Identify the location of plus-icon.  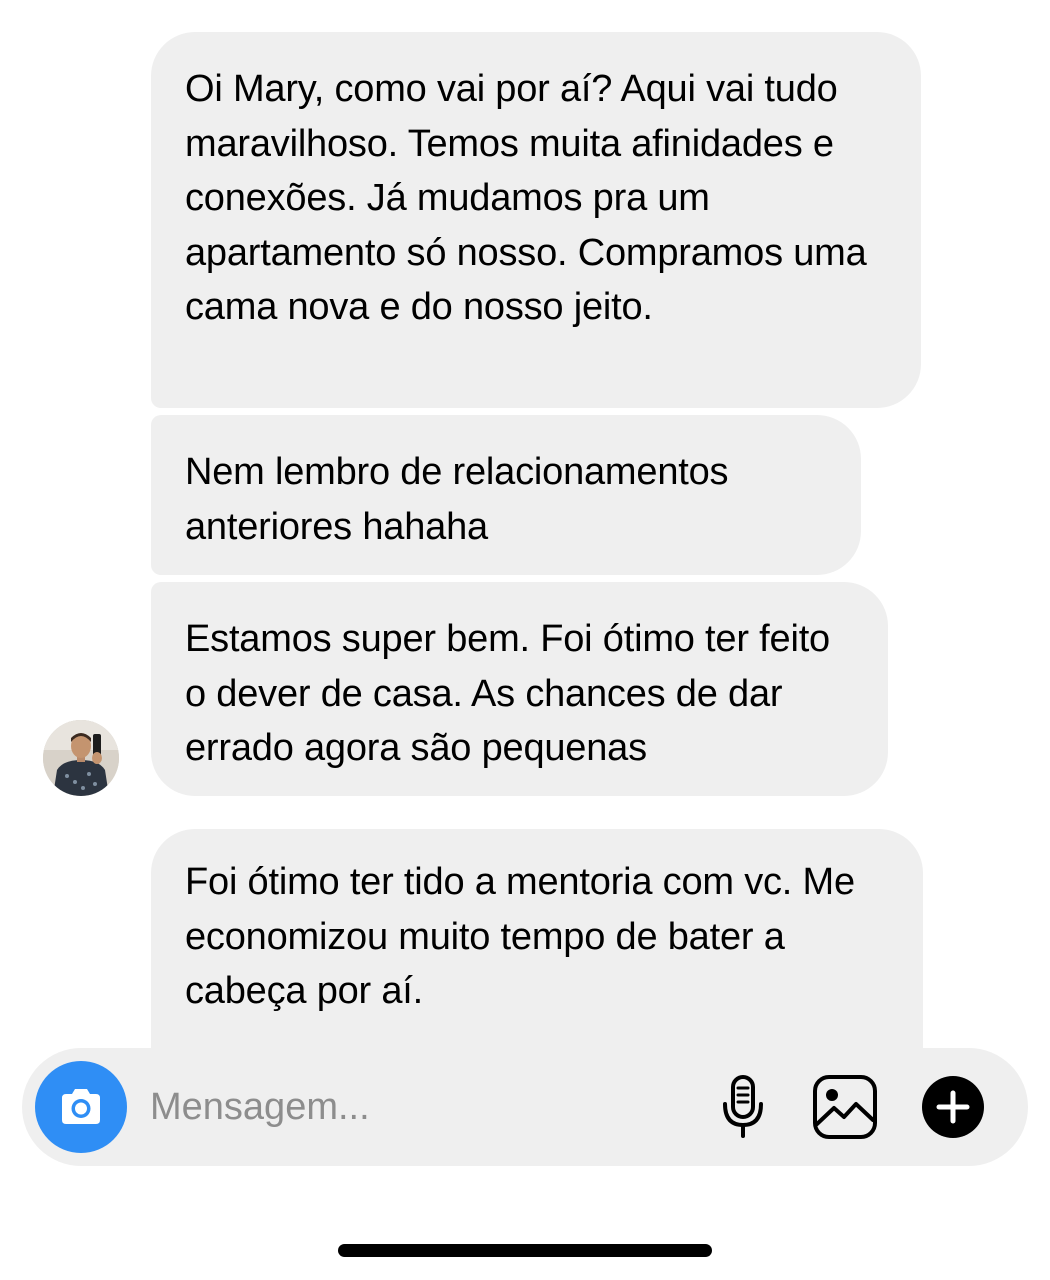
(953, 1107).